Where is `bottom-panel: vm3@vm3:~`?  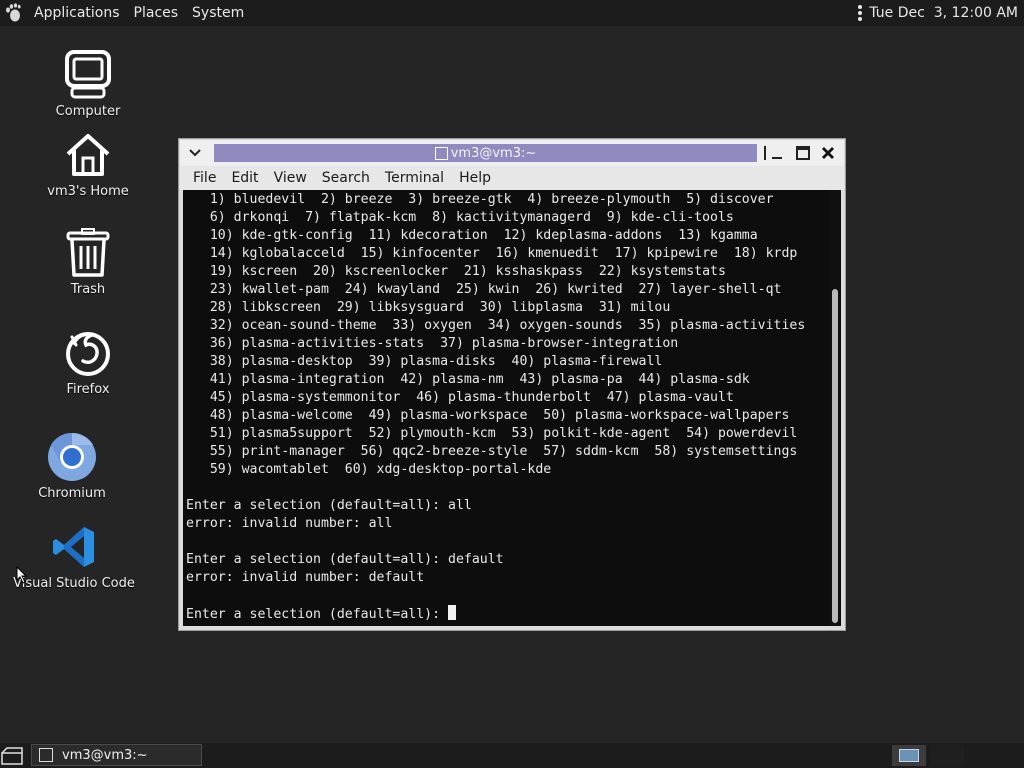 bottom-panel: vm3@vm3:~ is located at coordinates (512, 755).